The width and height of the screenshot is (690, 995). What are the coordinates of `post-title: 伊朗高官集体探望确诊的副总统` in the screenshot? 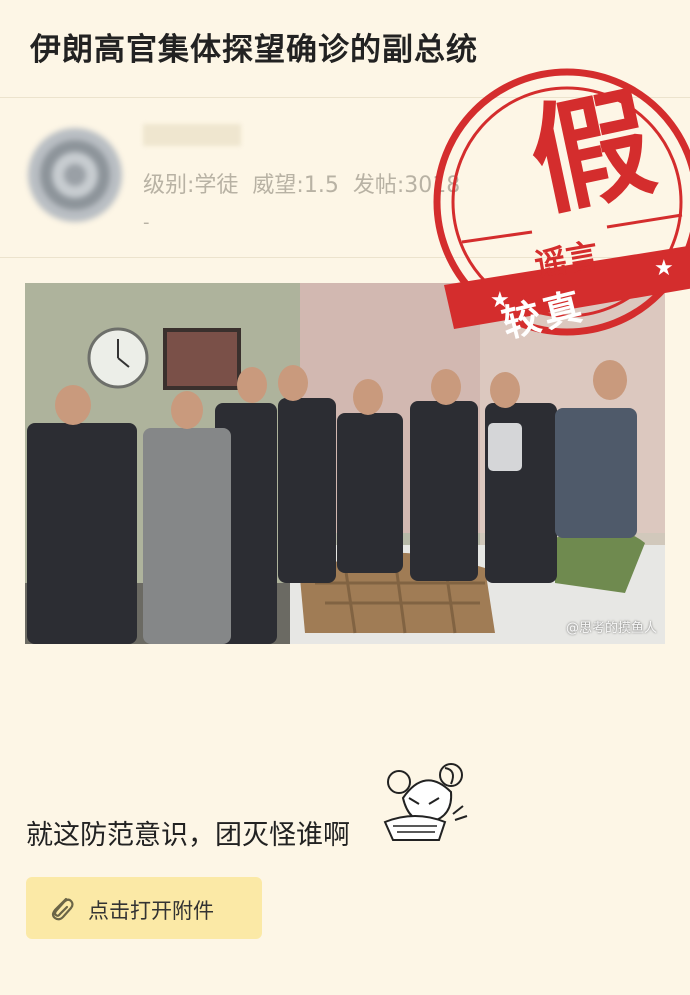 It's located at (254, 50).